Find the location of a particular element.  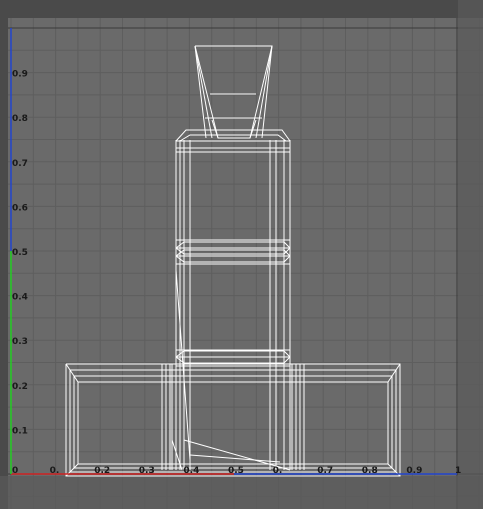

bottom-band is located at coordinates (241, 492).